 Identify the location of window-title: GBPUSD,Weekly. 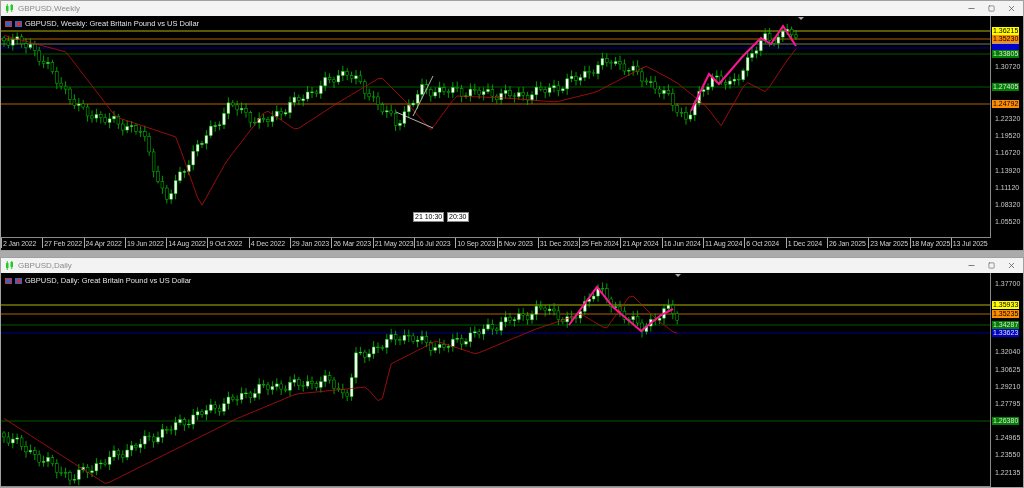
(50, 8).